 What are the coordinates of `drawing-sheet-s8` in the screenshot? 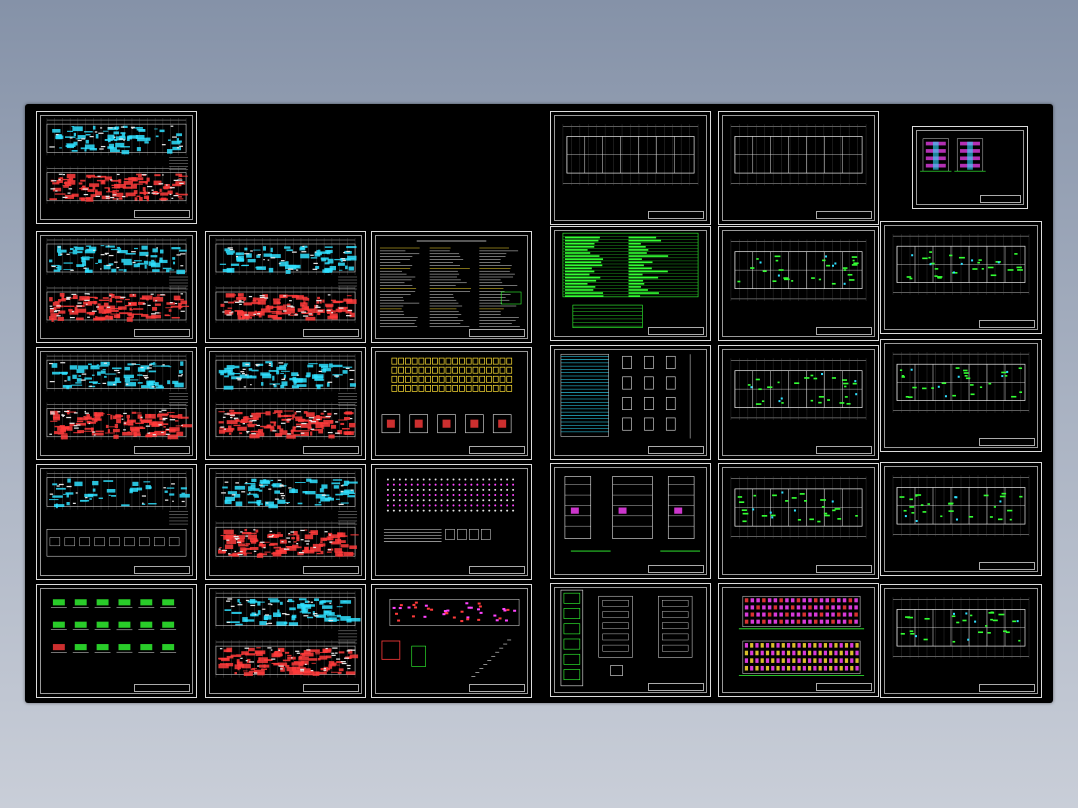 It's located at (116, 522).